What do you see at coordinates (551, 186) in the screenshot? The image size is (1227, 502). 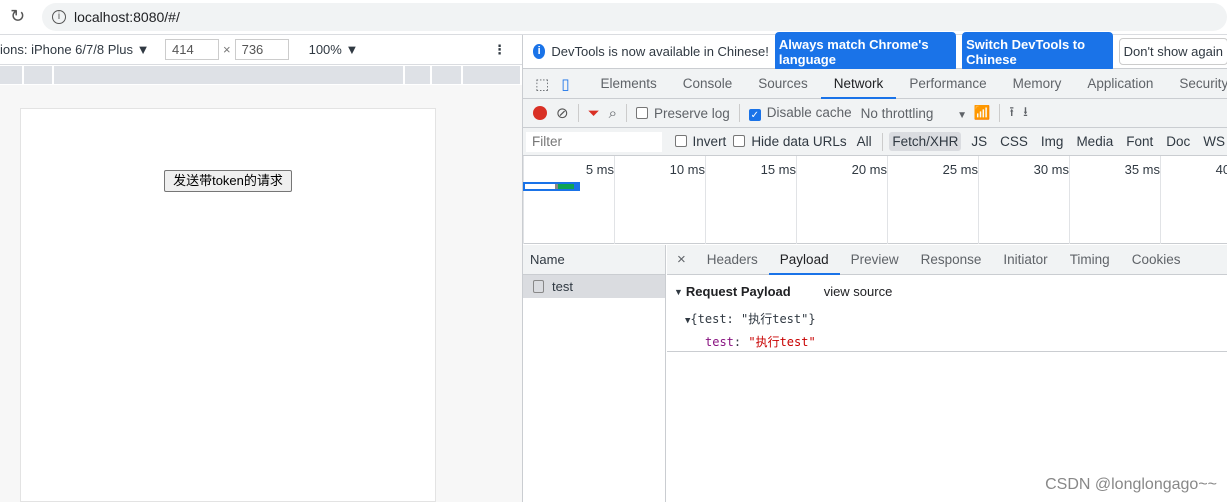 I see `request-waterfall-bar` at bounding box center [551, 186].